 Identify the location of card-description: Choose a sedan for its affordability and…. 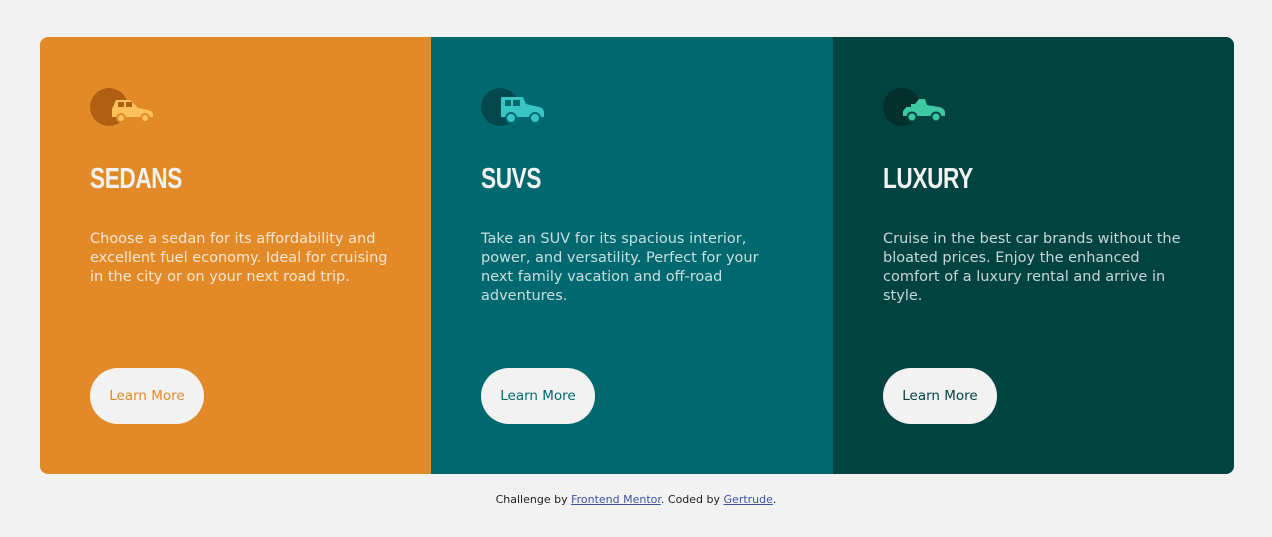
(239, 258).